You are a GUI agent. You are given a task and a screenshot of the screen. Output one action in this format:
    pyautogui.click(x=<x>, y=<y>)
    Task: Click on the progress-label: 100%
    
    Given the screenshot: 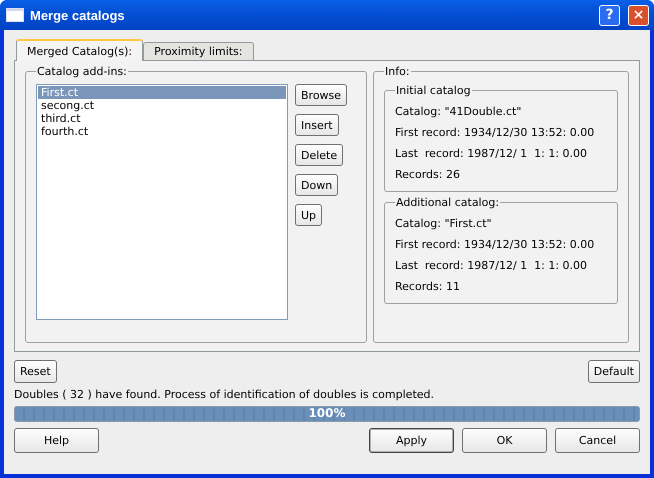 What is the action you would take?
    pyautogui.click(x=327, y=413)
    